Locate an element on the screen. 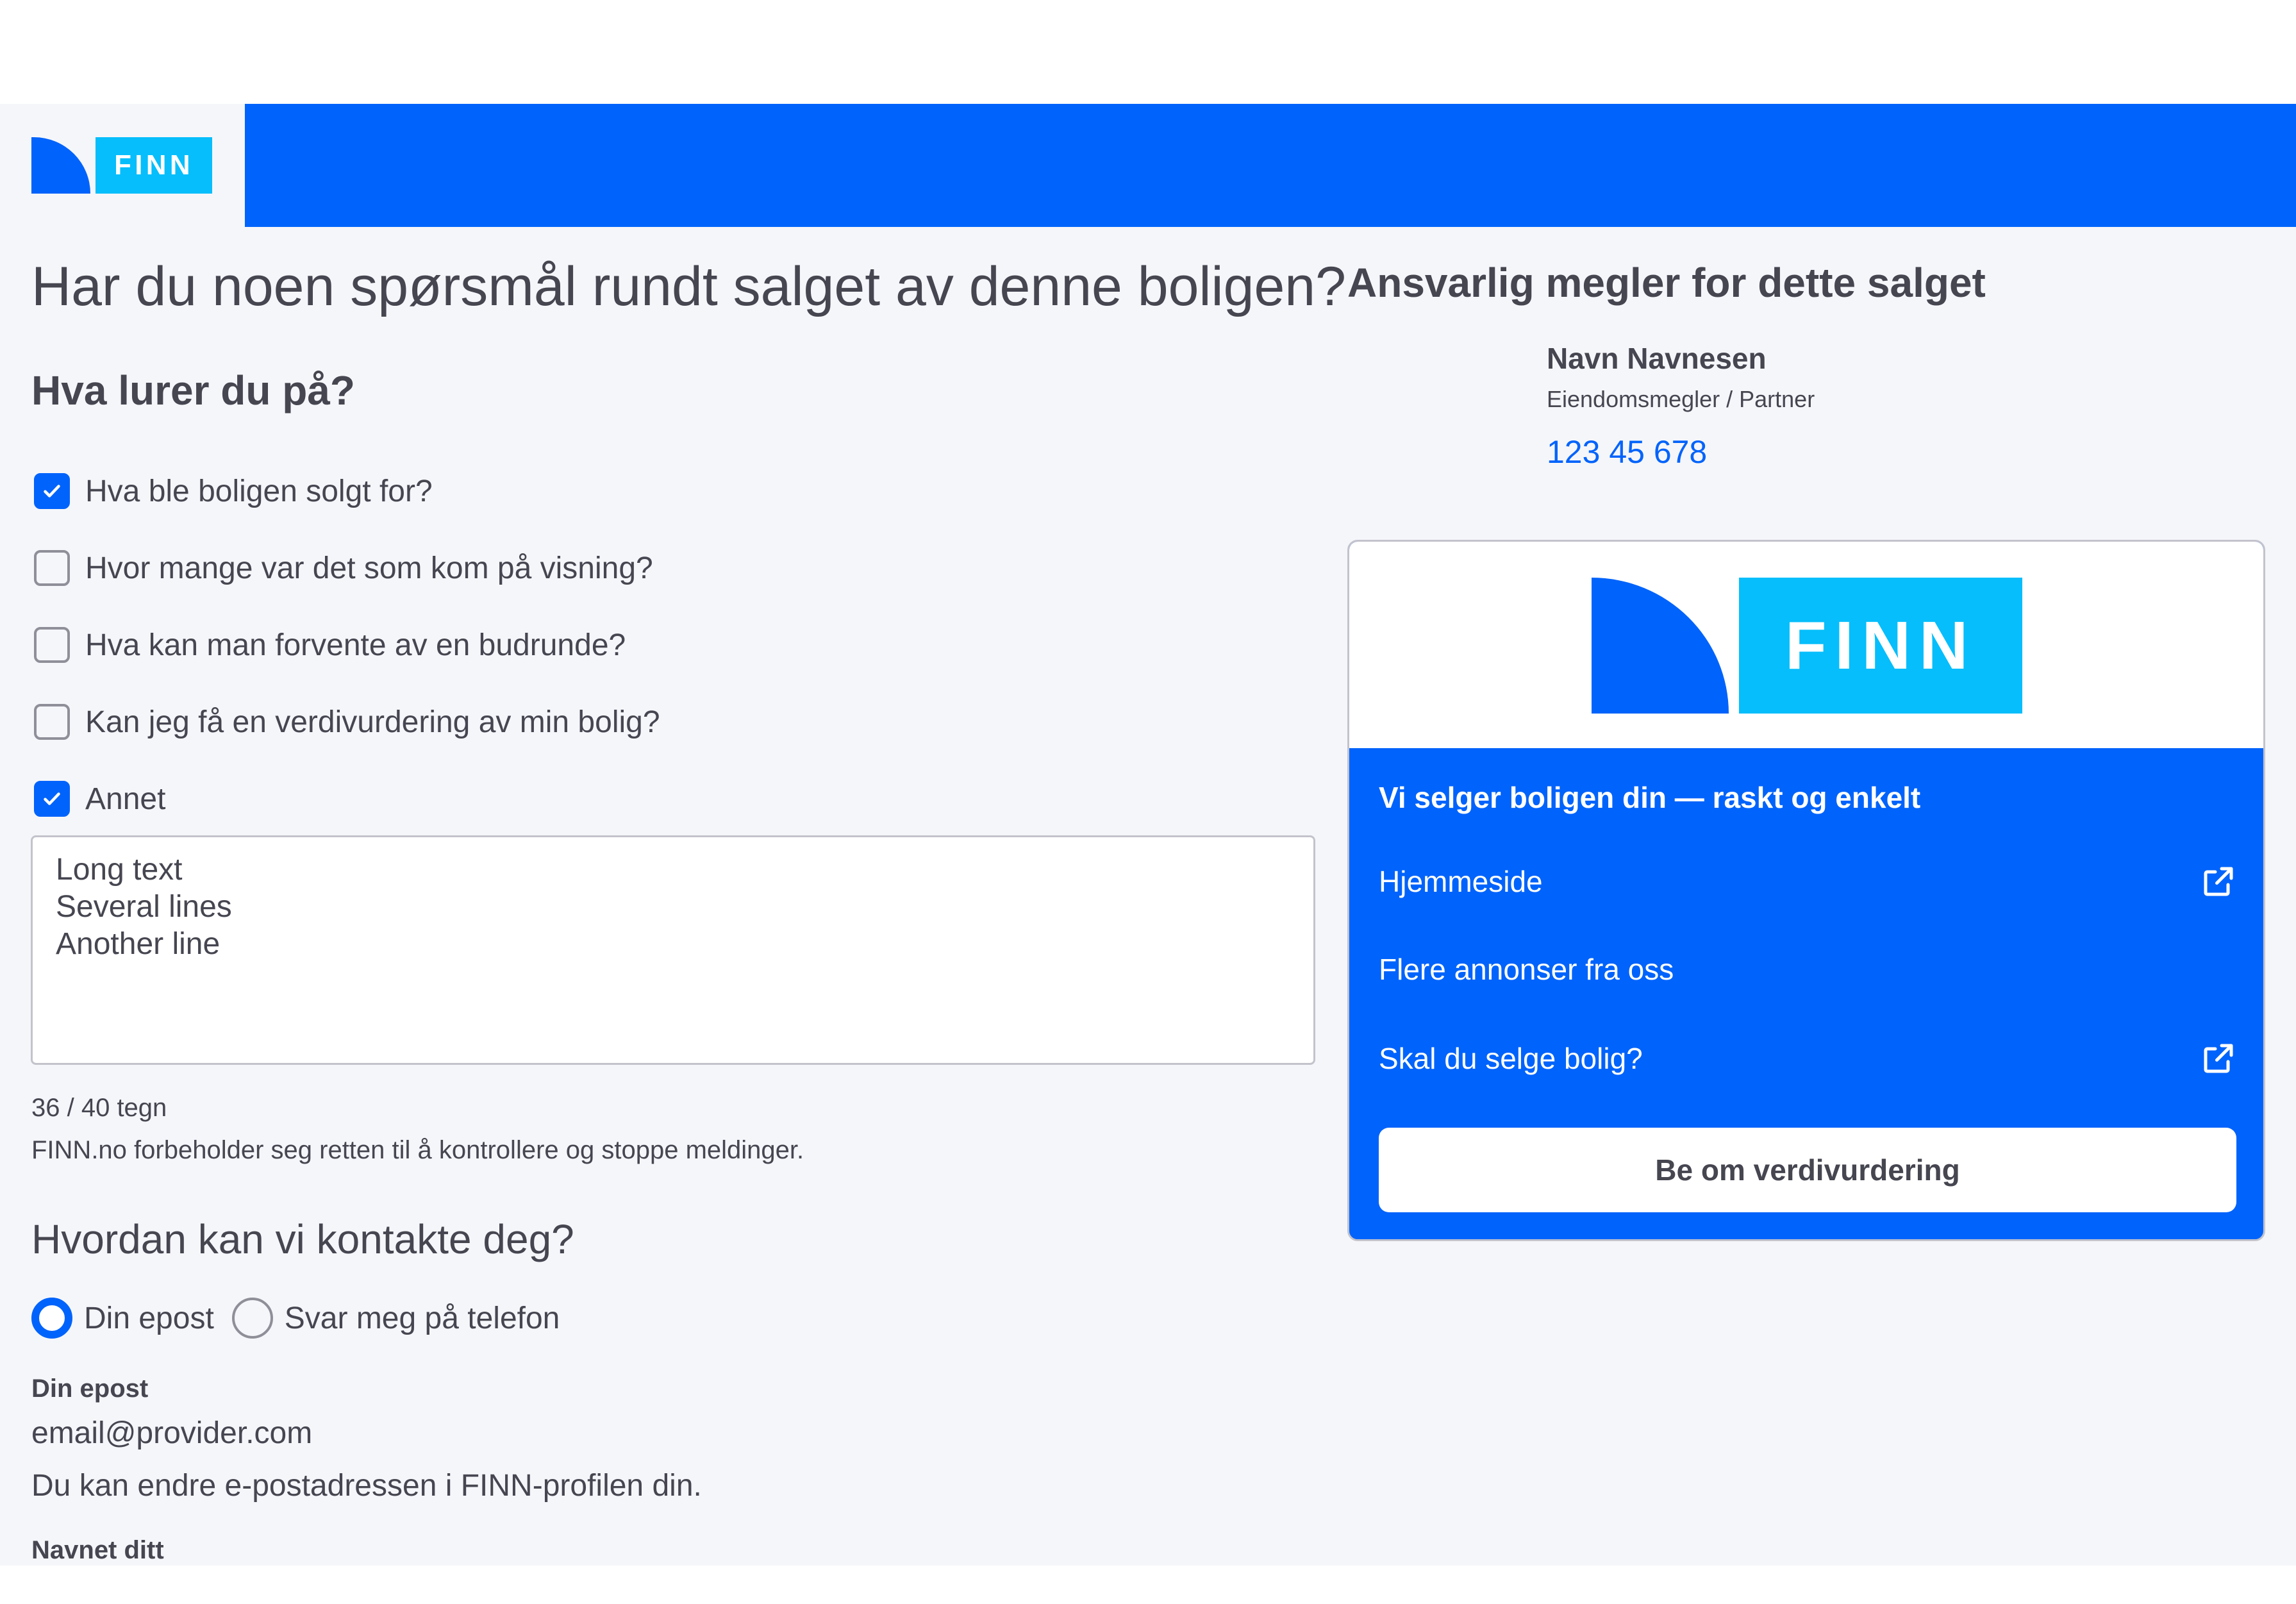  broker-link-more-ads: Flere annonser fra oss is located at coordinates (1808, 969).